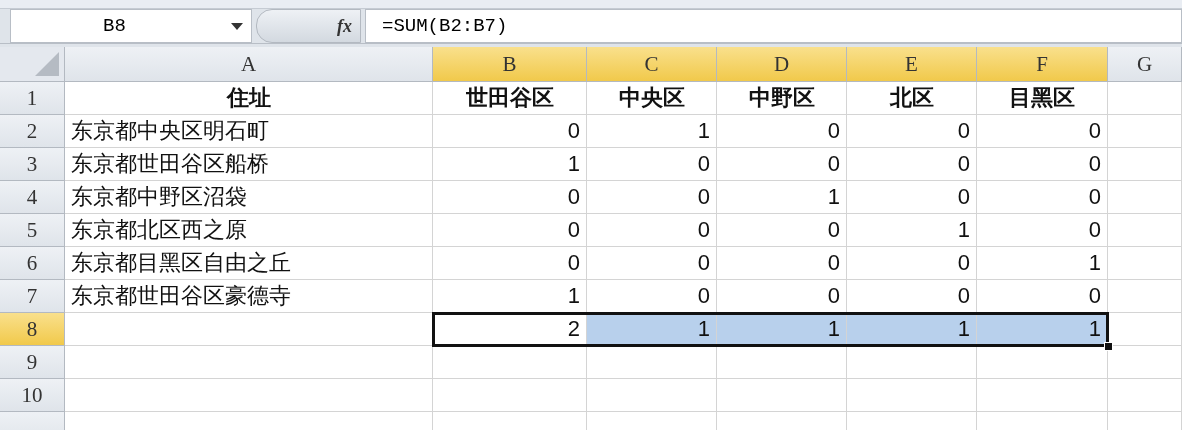  I want to click on table-cell: 东京都世田谷区豪德寺, so click(249, 296).